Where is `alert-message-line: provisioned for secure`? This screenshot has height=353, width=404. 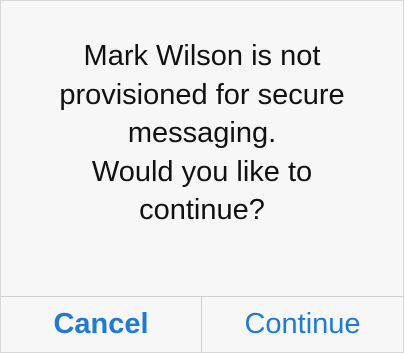 alert-message-line: provisioned for secure is located at coordinates (202, 94).